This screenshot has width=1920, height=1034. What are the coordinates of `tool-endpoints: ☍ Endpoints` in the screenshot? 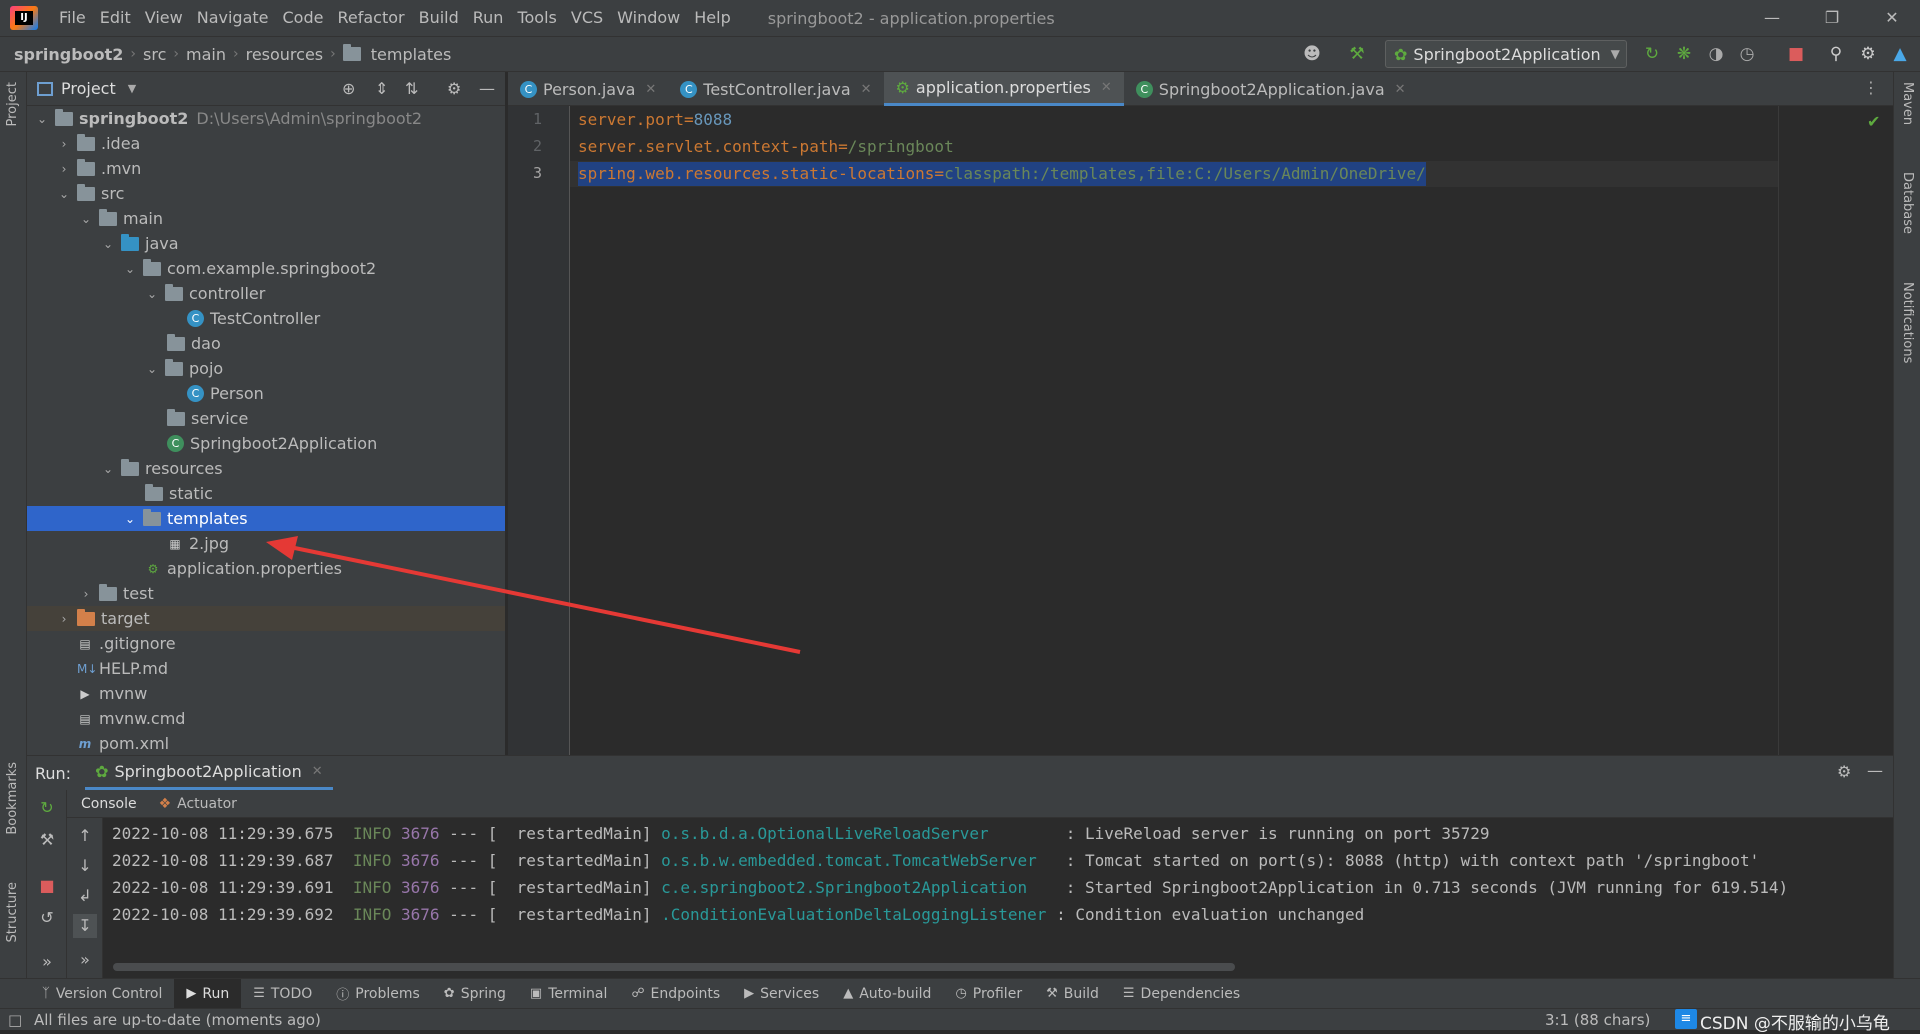 It's located at (675, 994).